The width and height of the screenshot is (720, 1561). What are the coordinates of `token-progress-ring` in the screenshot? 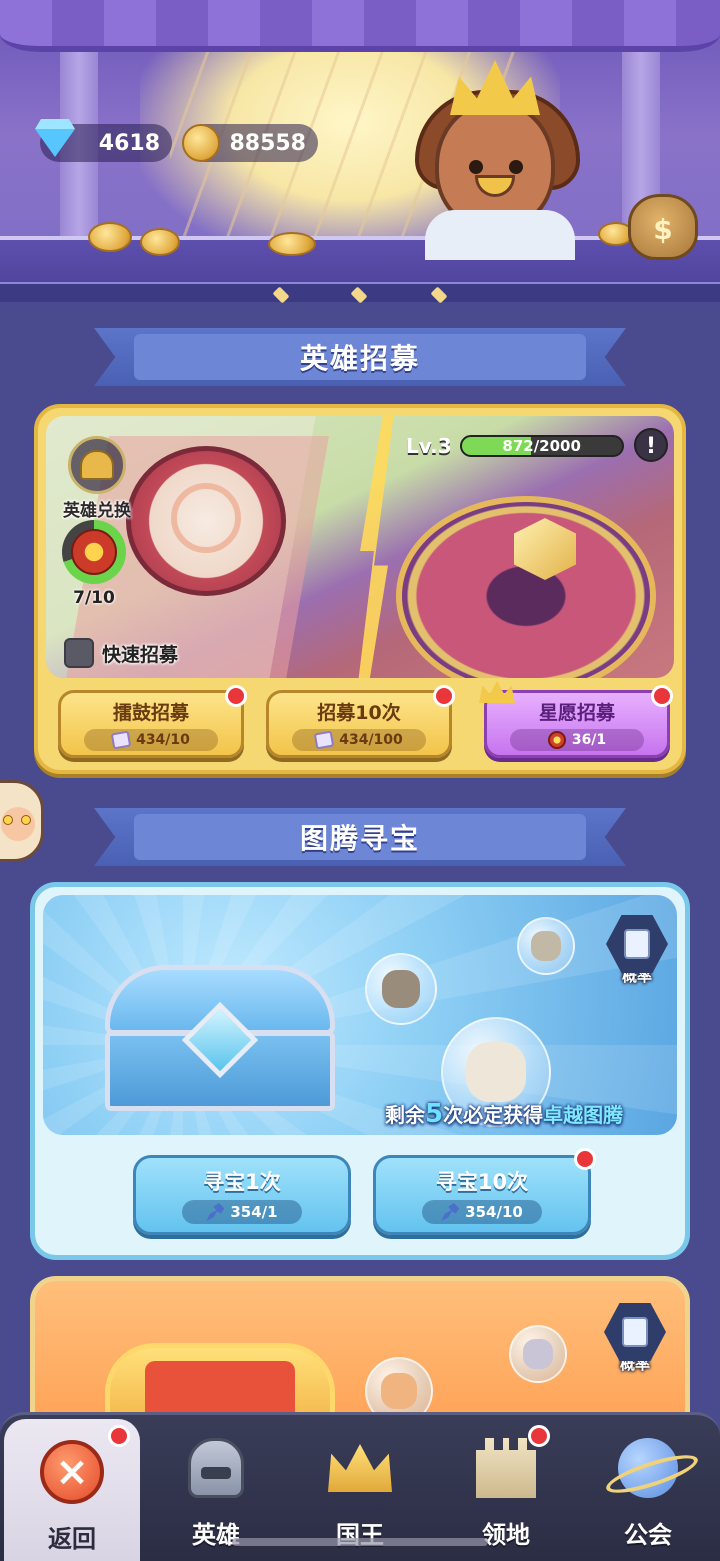 It's located at (94, 552).